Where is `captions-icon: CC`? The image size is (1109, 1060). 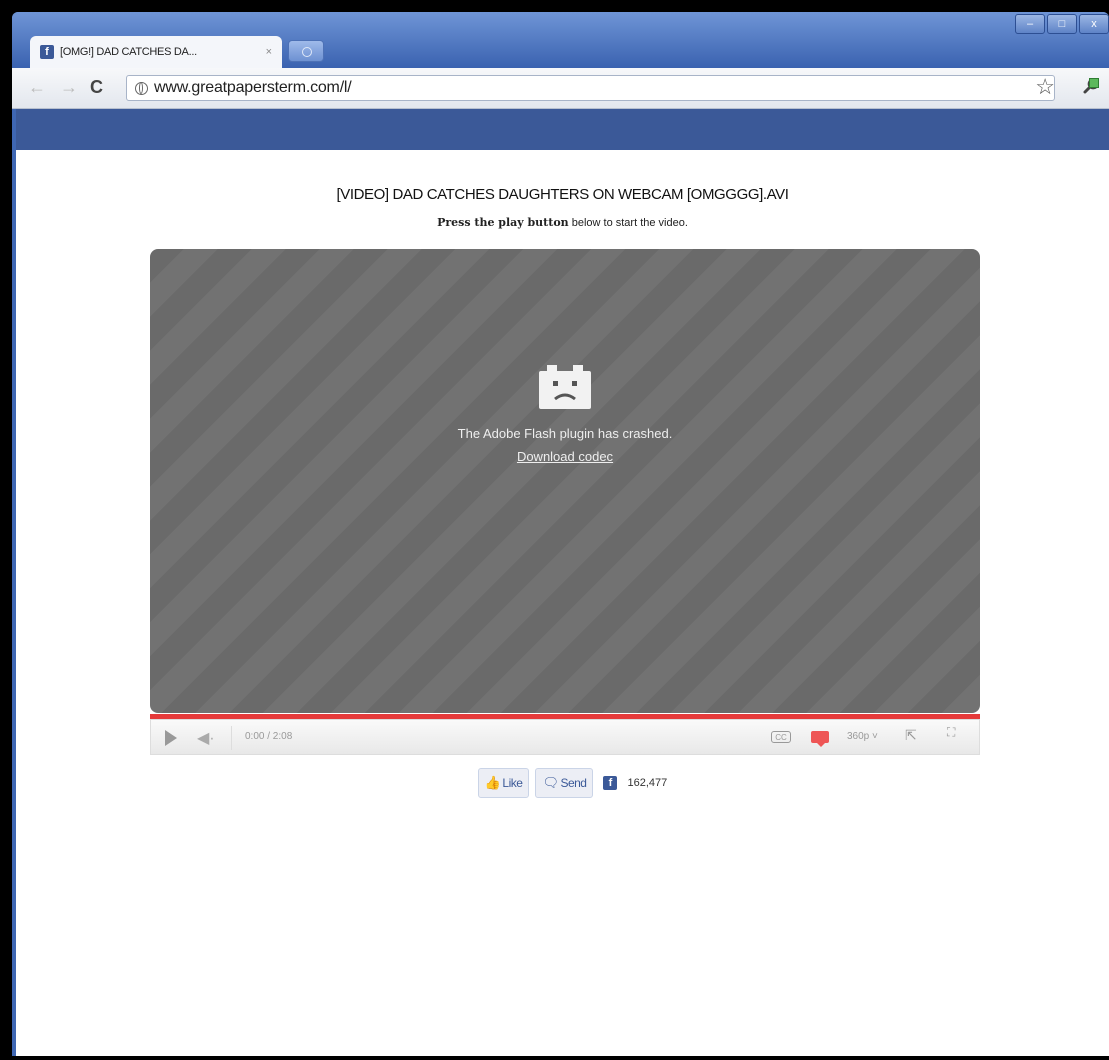 captions-icon: CC is located at coordinates (781, 737).